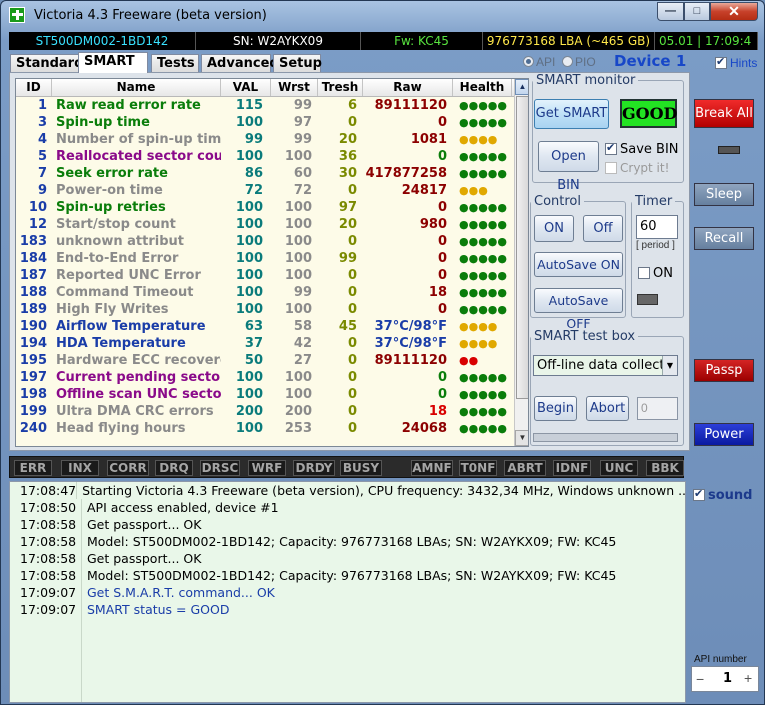 The image size is (765, 705). What do you see at coordinates (720, 659) in the screenshot?
I see `api-number-label: API number` at bounding box center [720, 659].